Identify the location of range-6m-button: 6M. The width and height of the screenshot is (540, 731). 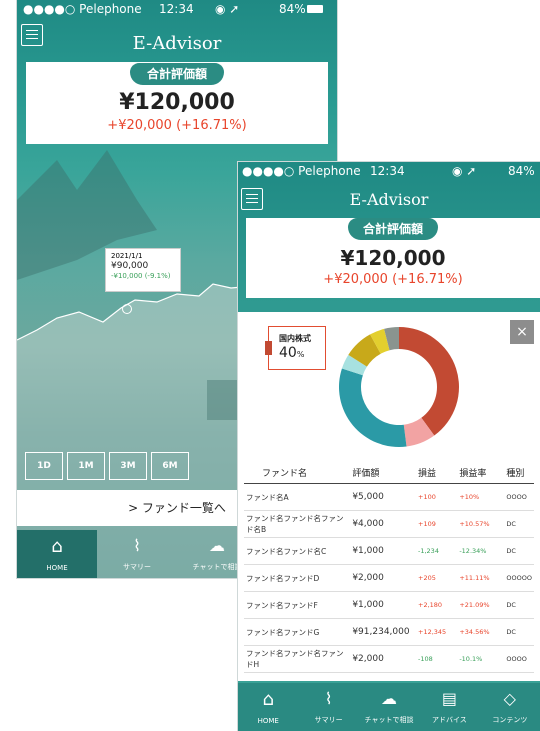
(170, 466).